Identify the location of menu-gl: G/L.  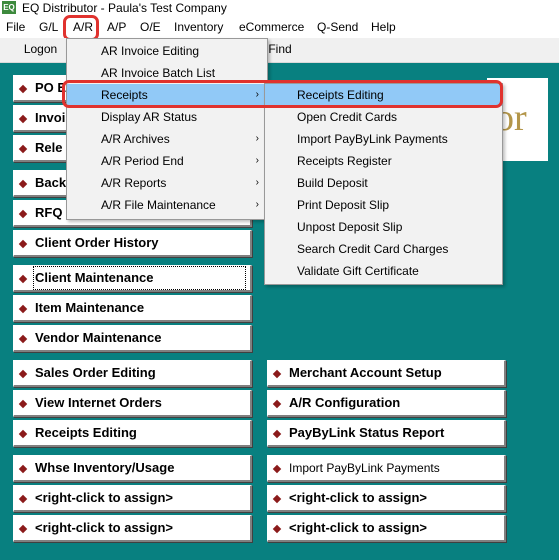
(48, 27).